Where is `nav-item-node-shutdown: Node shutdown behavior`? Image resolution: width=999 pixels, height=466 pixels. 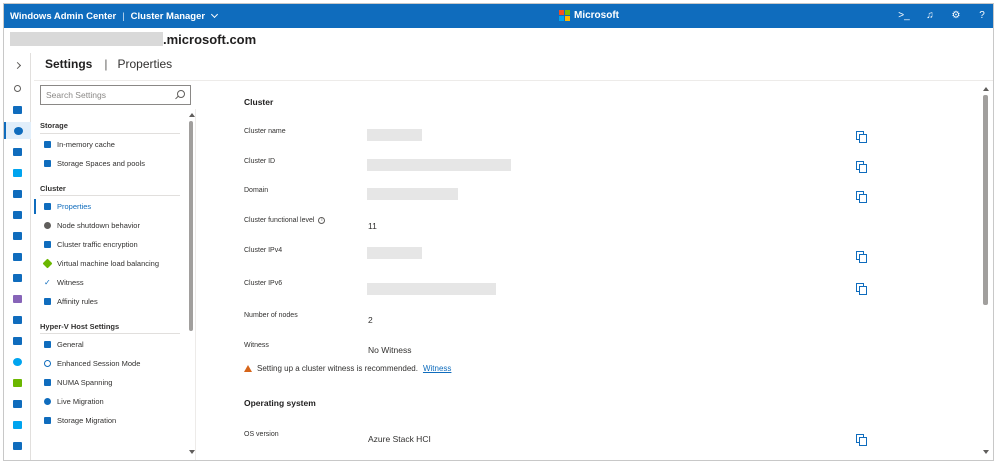 nav-item-node-shutdown: Node shutdown behavior is located at coordinates (110, 225).